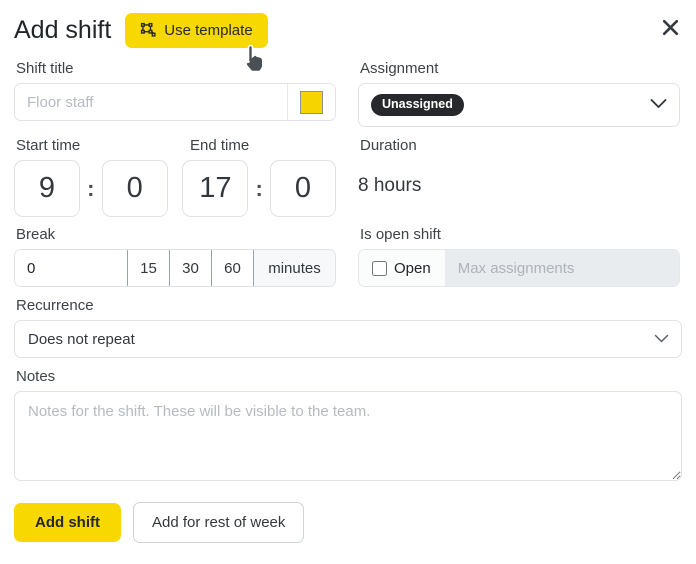 The image size is (696, 564). Describe the element at coordinates (48, 145) in the screenshot. I see `start-time-label: Start time` at that location.